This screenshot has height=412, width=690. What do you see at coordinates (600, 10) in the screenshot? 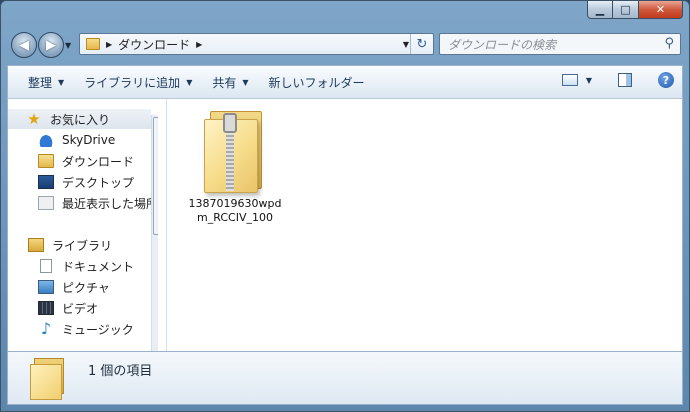
I see `minimize-button: ▁` at bounding box center [600, 10].